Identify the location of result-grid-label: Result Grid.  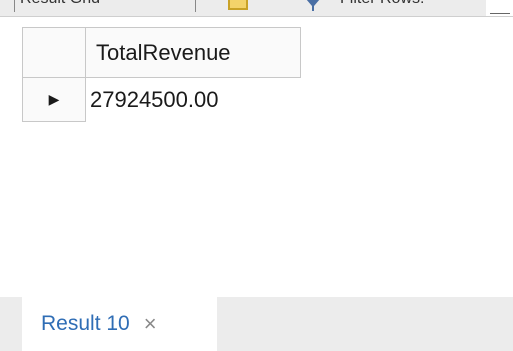
(60, 4).